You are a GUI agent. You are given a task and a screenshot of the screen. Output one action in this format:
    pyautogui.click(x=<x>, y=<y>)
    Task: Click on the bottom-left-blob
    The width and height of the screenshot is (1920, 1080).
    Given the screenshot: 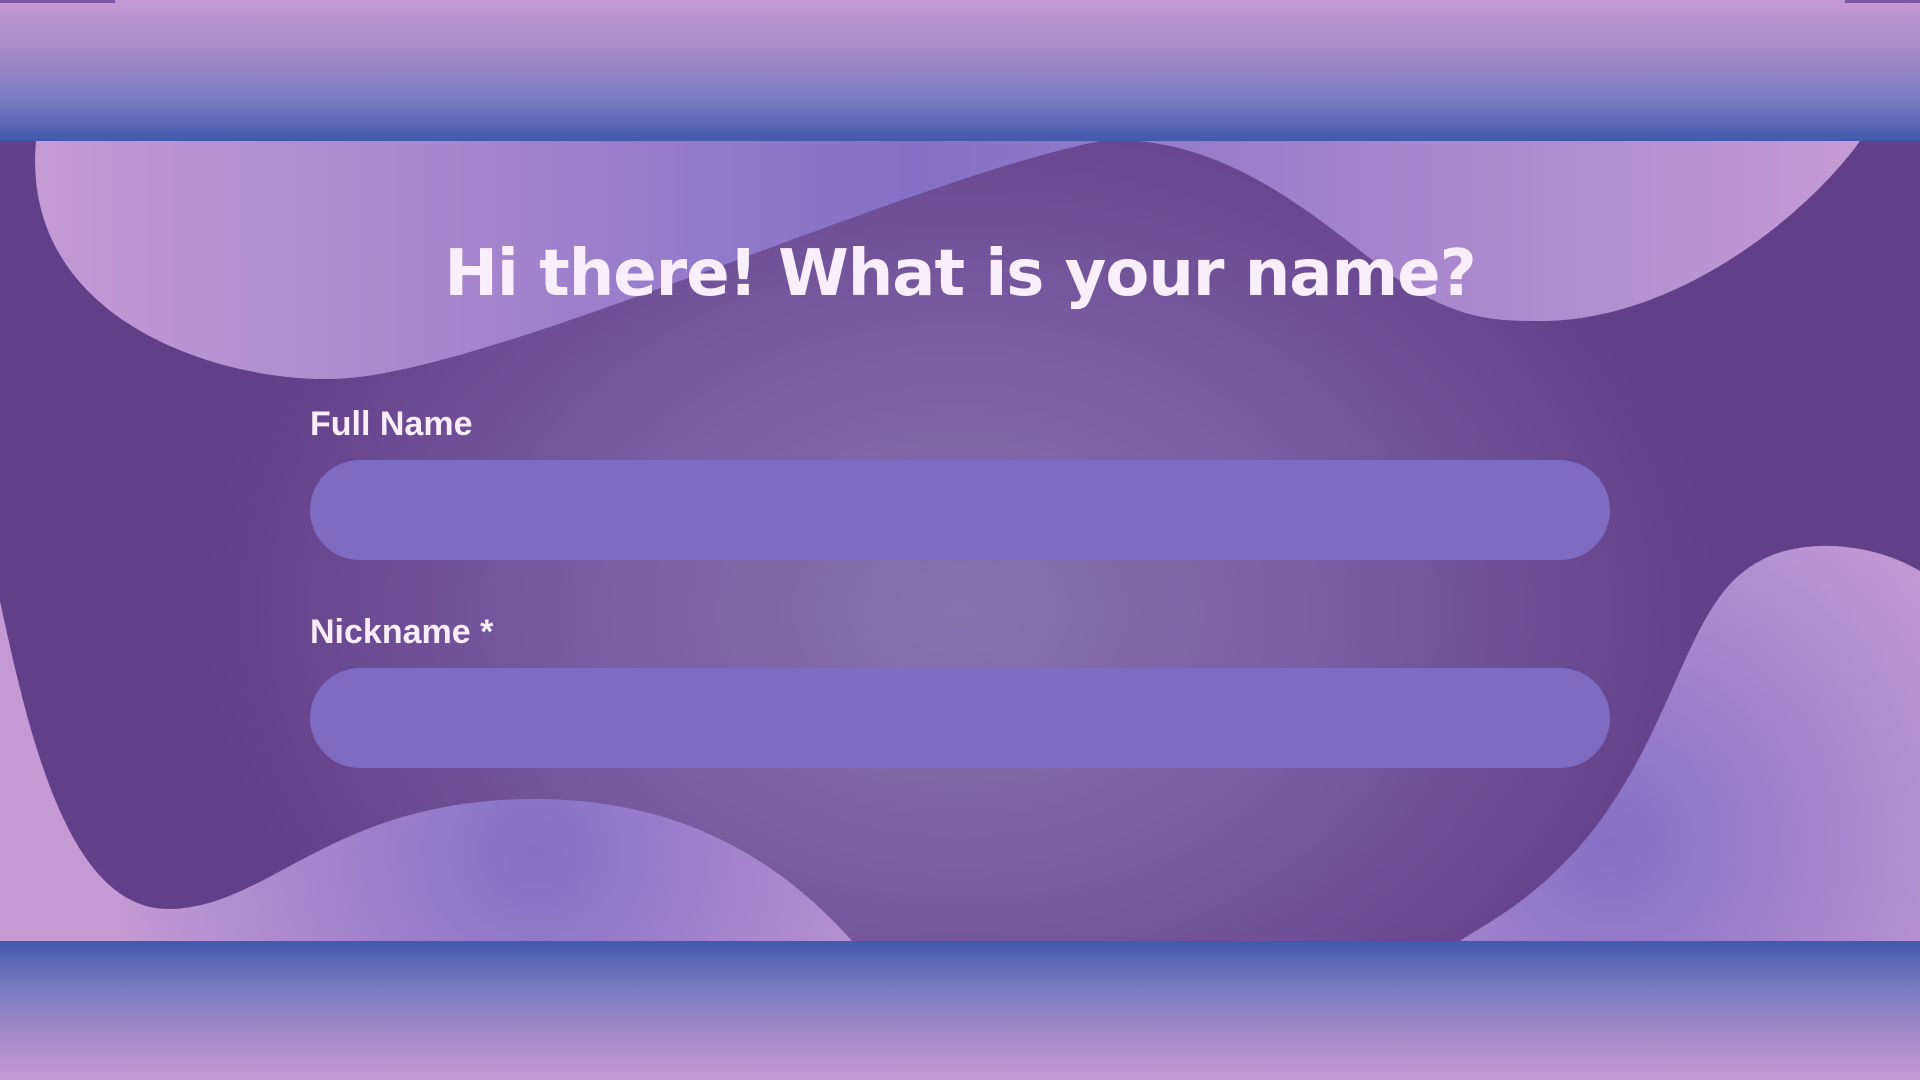 What is the action you would take?
    pyautogui.click(x=426, y=771)
    